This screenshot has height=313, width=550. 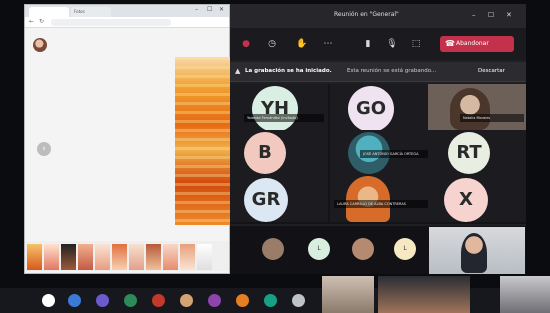 I want to click on warning-icon: ▲, so click(x=238, y=71).